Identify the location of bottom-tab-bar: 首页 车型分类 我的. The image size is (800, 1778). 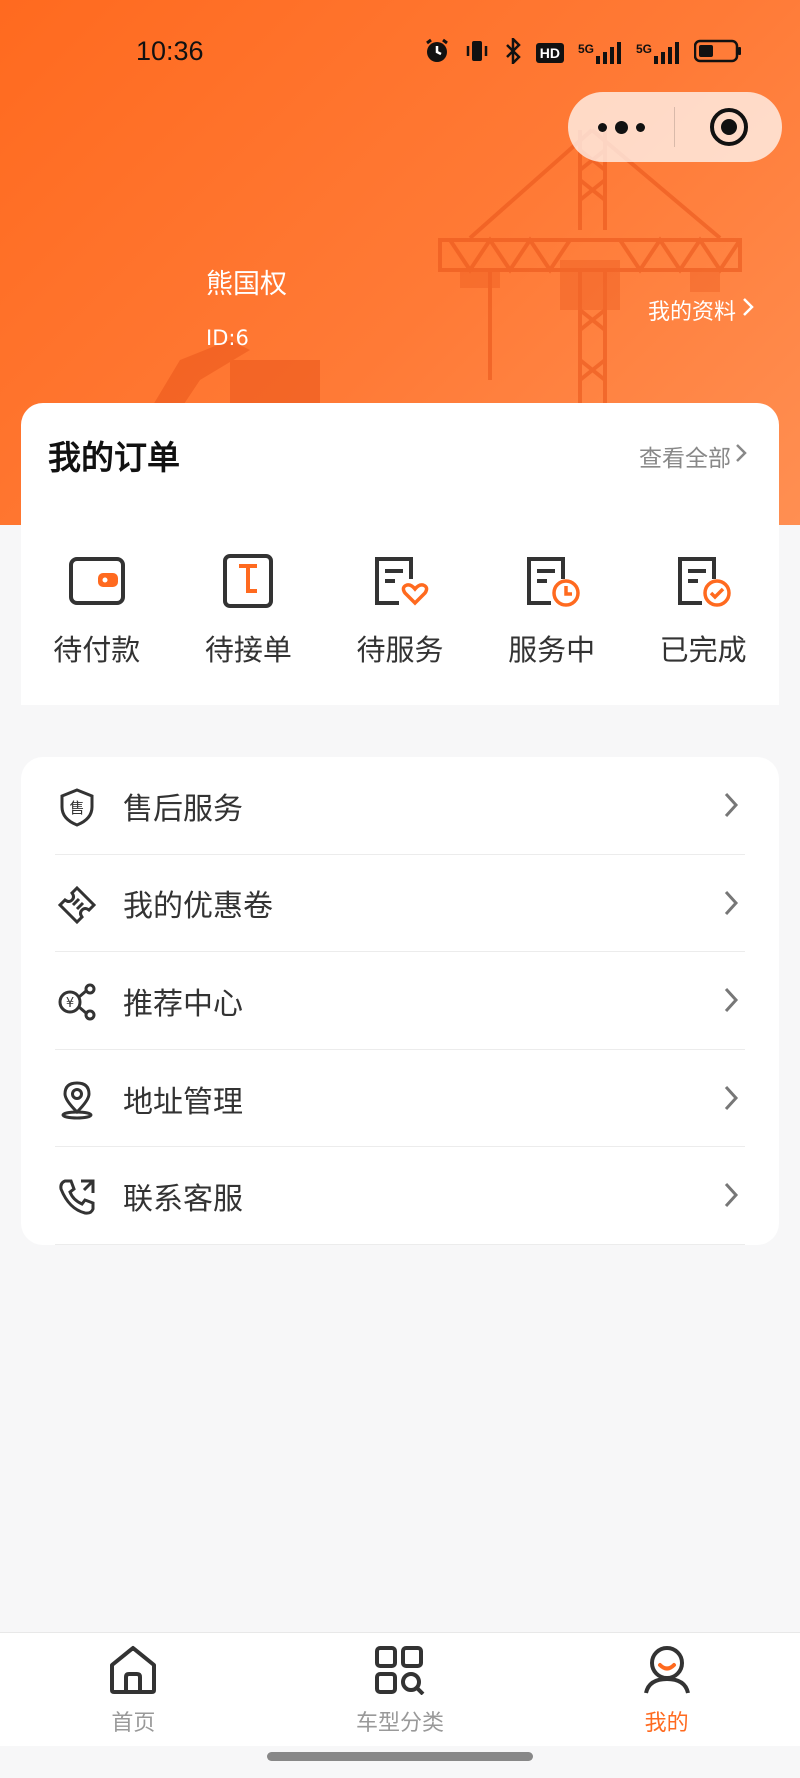
(400, 1689).